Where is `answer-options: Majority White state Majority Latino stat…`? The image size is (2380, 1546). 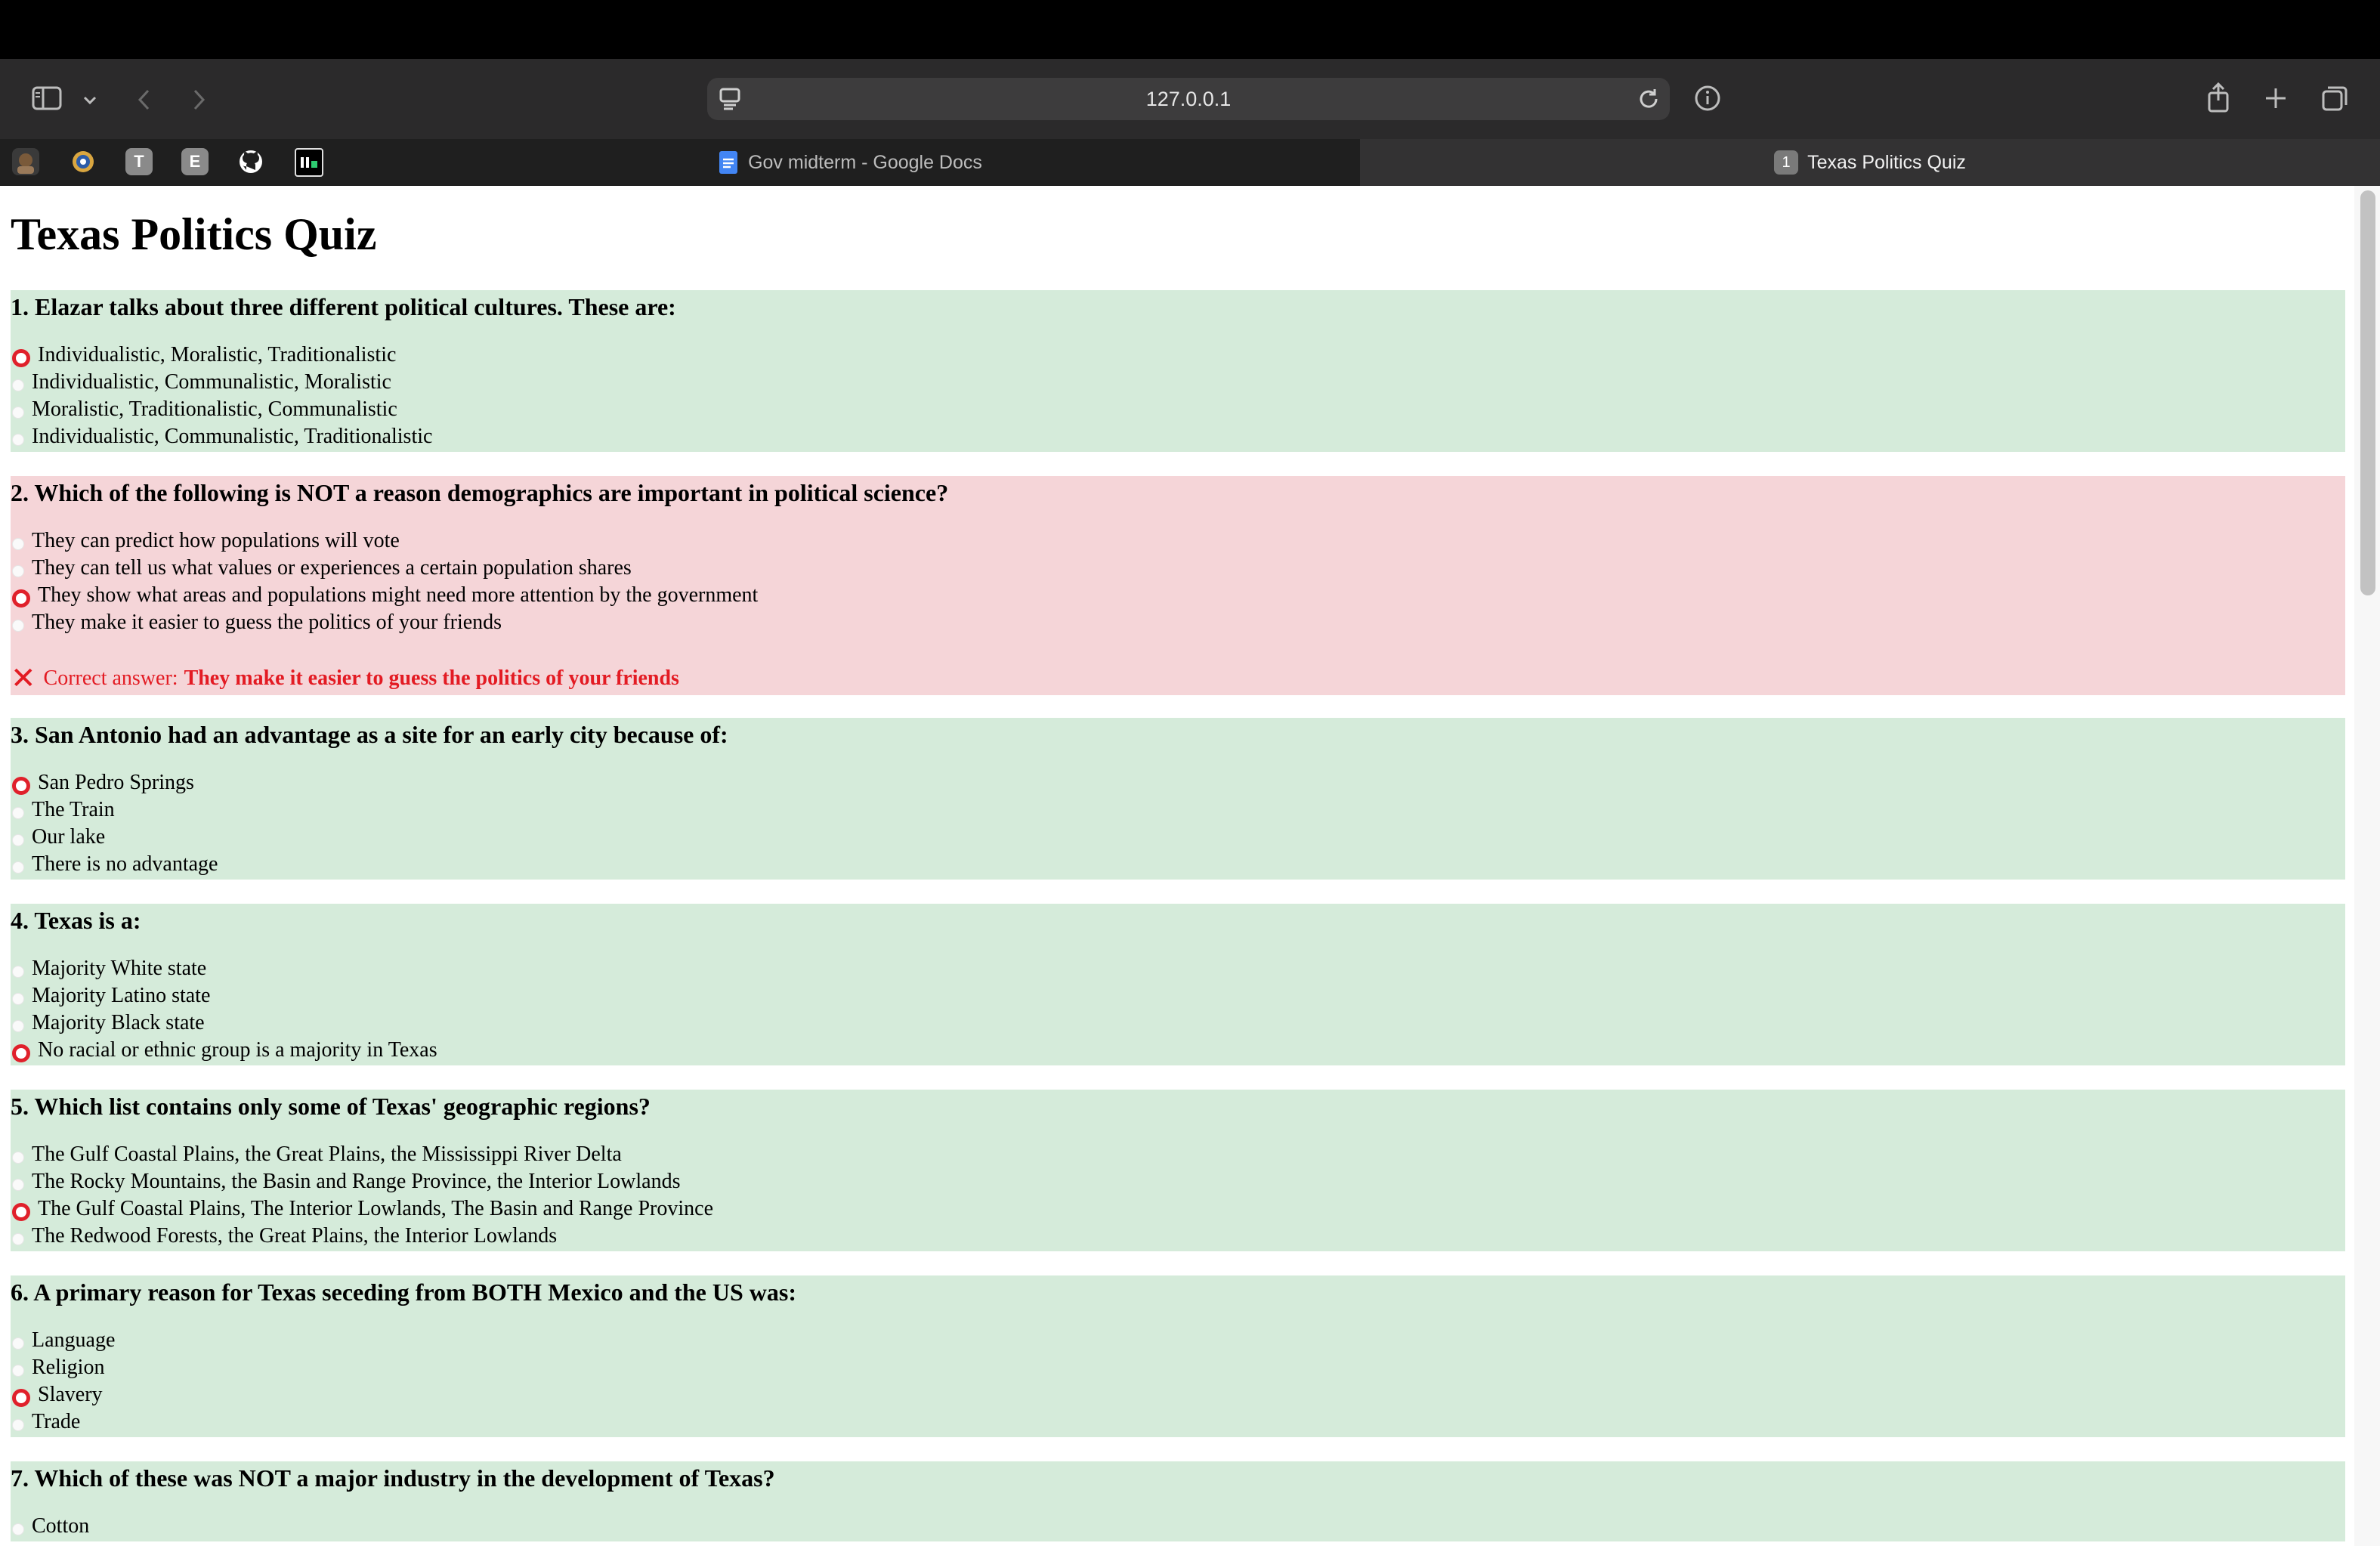 answer-options: Majority White state Majority Latino stat… is located at coordinates (1178, 1010).